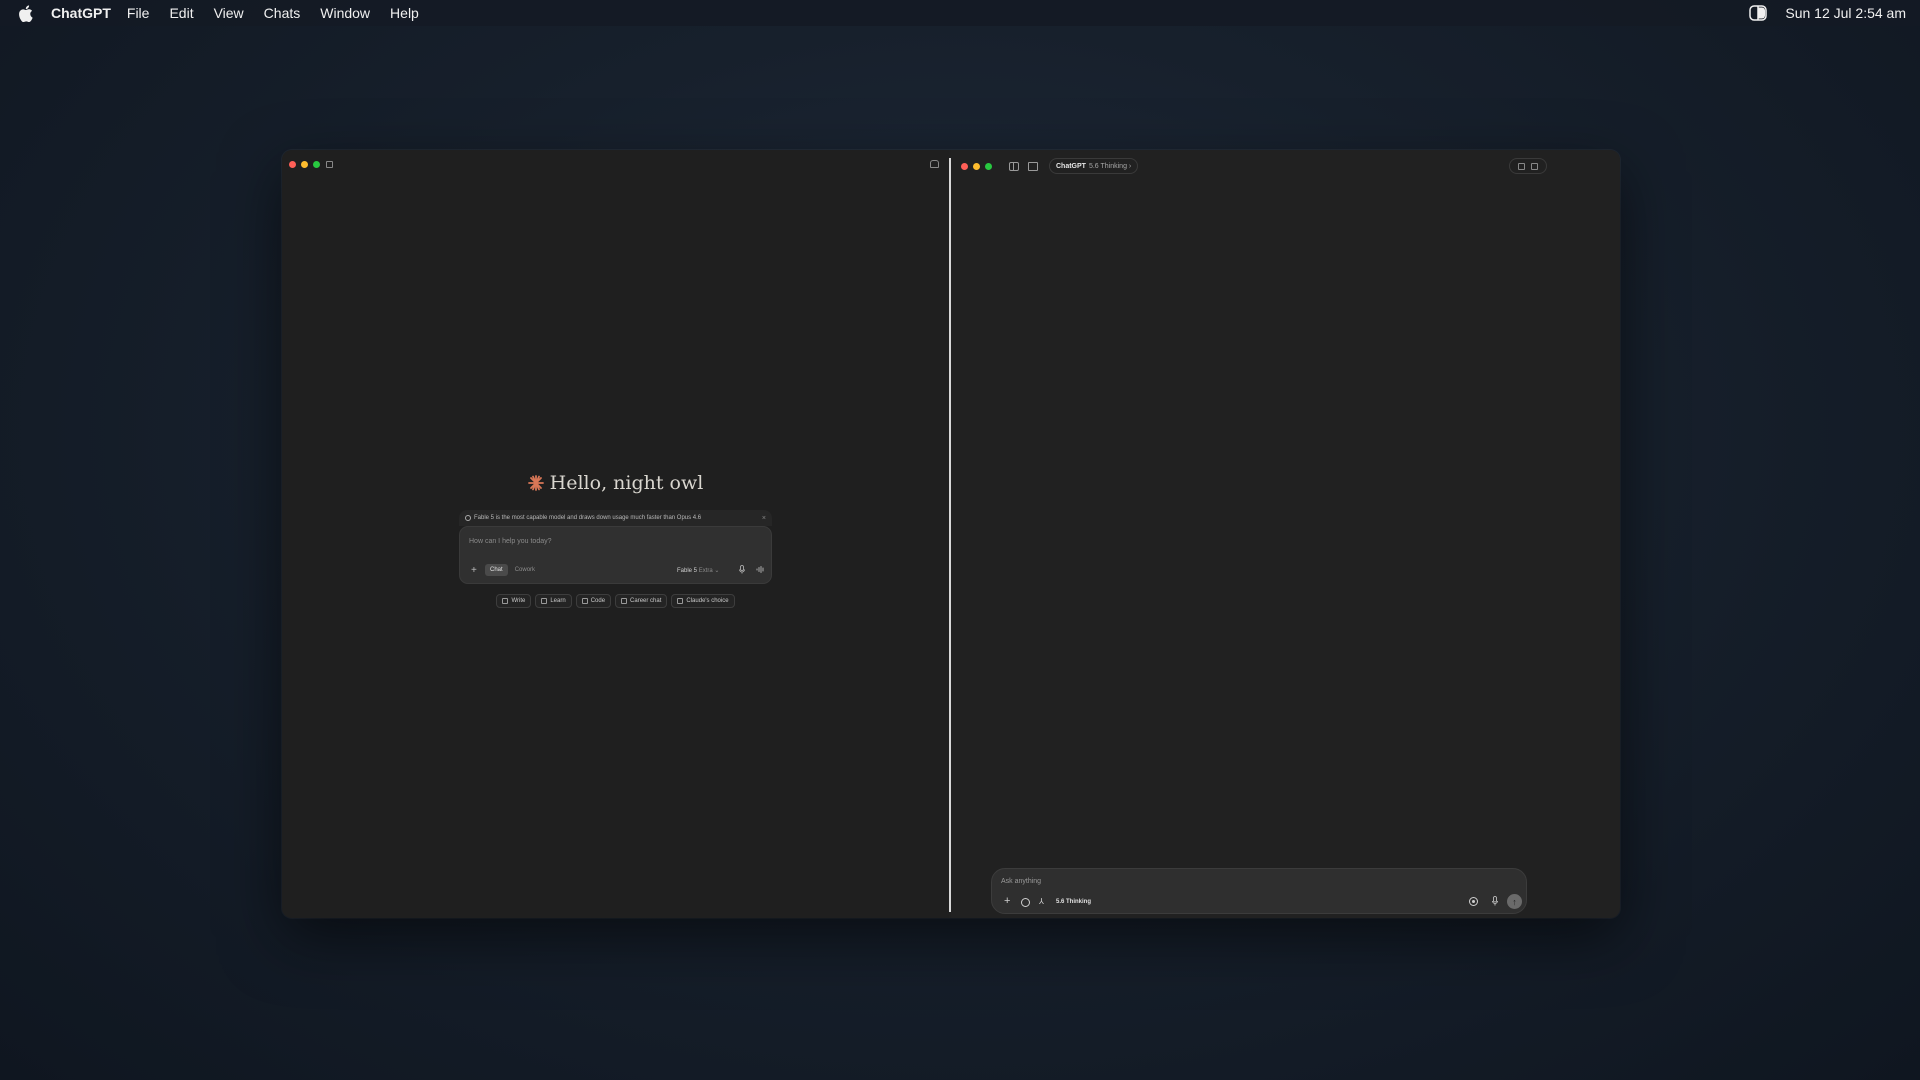  I want to click on left-traffic-lights, so click(304, 164).